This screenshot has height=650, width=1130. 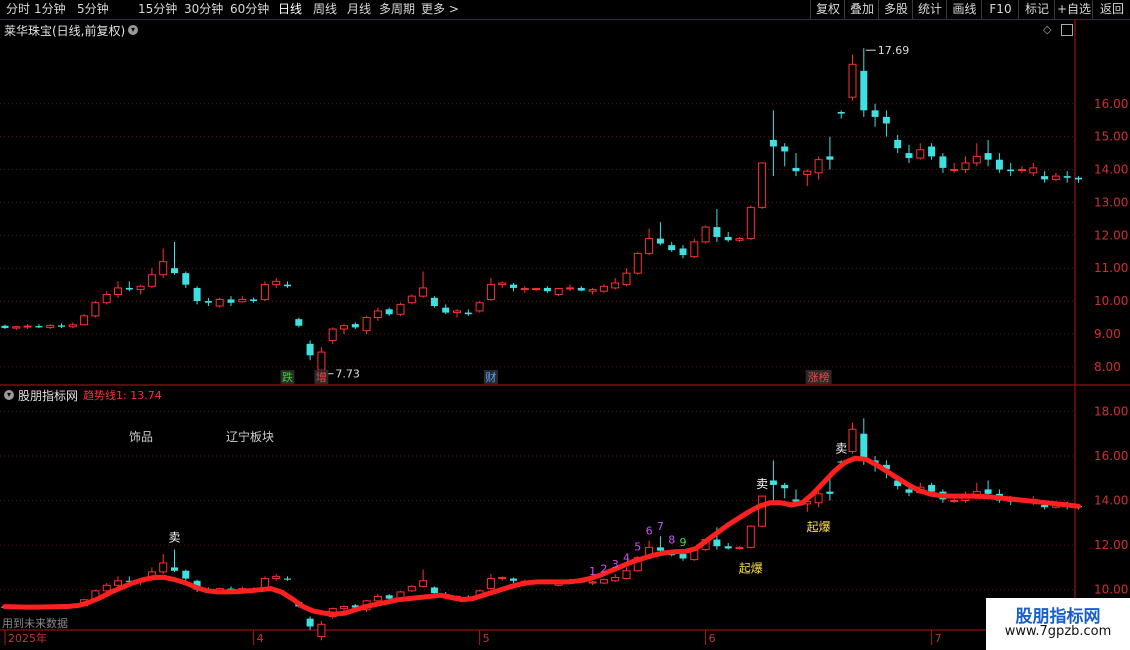 I want to click on toolbar-button-8: 返回, so click(x=1111, y=9).